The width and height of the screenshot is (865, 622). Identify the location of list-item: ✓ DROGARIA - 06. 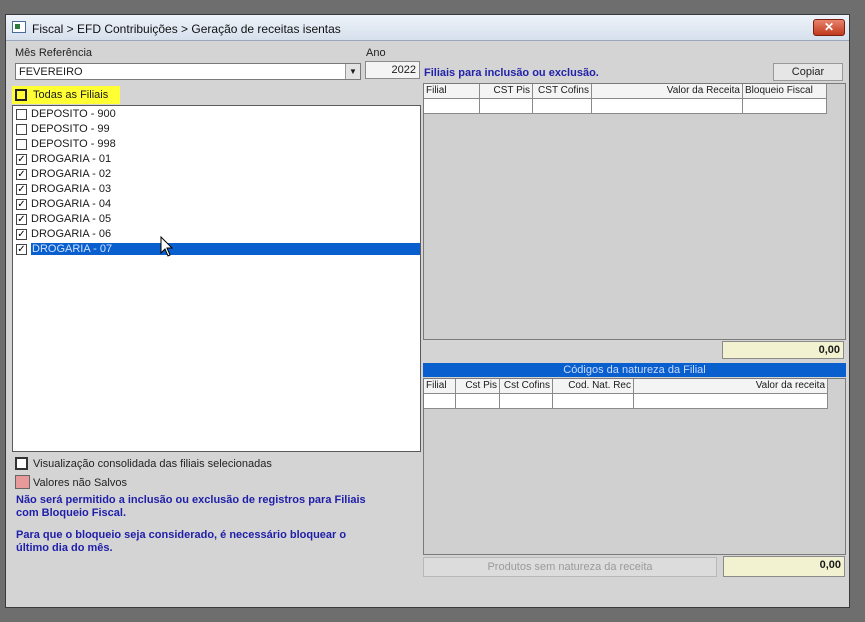
(216, 234).